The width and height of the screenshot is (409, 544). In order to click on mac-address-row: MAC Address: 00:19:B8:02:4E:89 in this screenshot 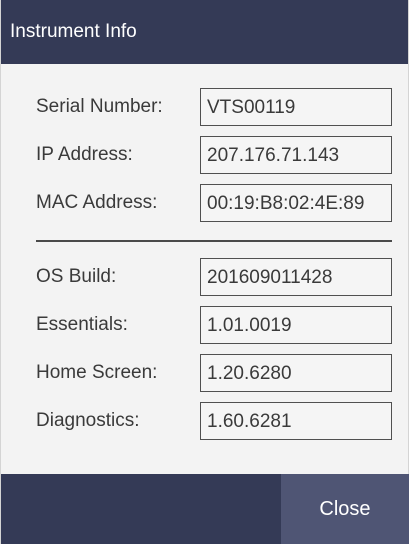, I will do `click(204, 203)`.